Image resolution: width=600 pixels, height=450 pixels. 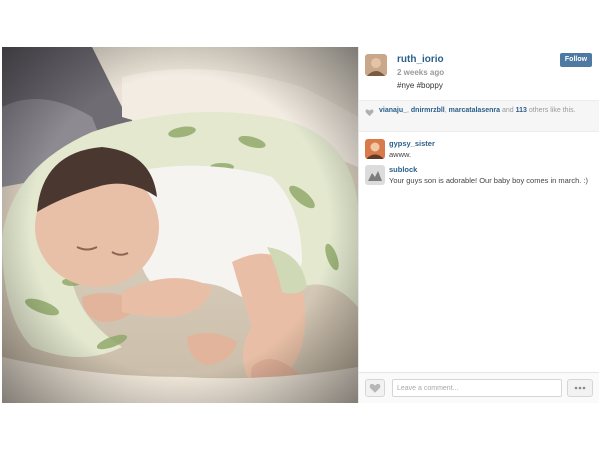 I want to click on liker-link: dnirmrzbll, so click(x=428, y=110).